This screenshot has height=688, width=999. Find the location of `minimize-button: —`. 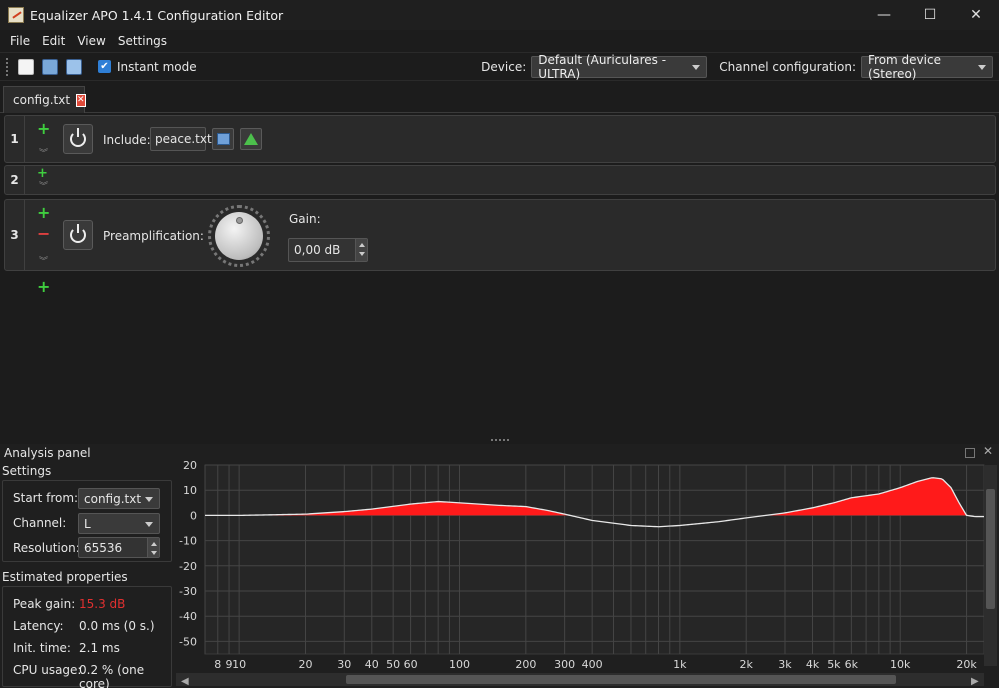

minimize-button: — is located at coordinates (884, 15).